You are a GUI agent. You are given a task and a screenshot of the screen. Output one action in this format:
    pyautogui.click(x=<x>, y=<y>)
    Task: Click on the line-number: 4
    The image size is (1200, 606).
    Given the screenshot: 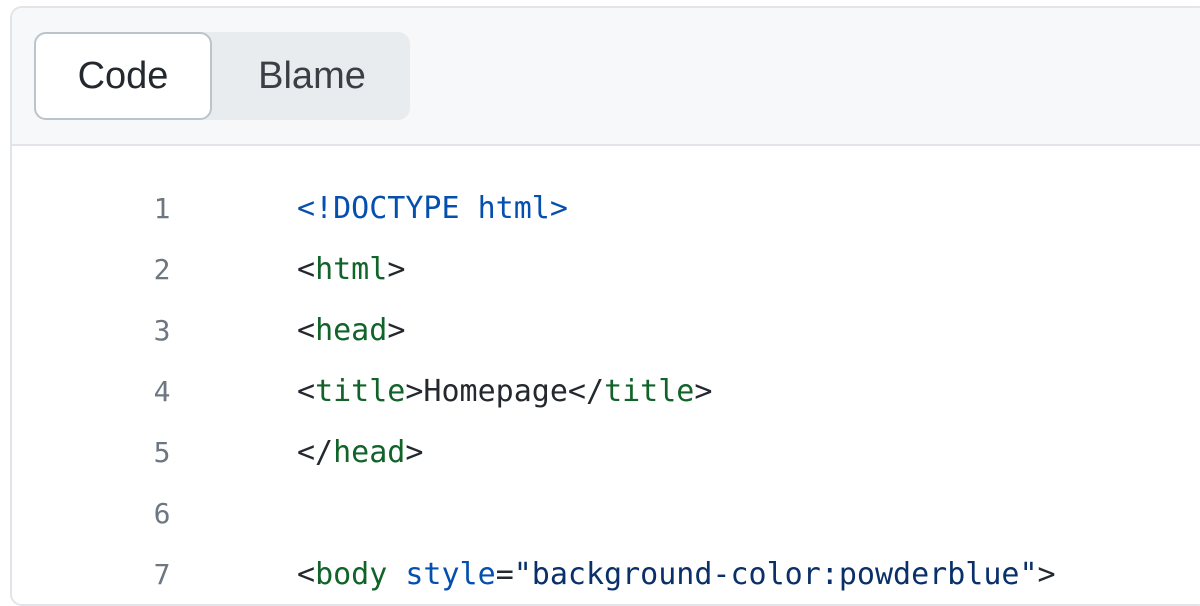 What is the action you would take?
    pyautogui.click(x=162, y=391)
    